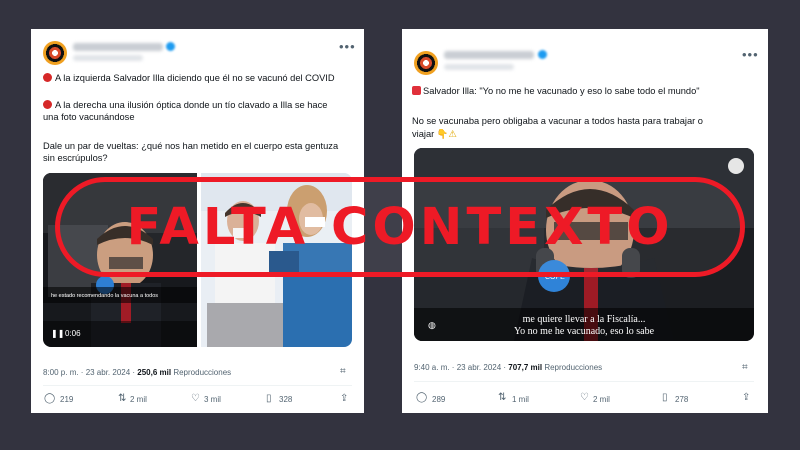 Image resolution: width=800 pixels, height=450 pixels. What do you see at coordinates (212, 399) in the screenshot?
I see `like-count: 3 mil` at bounding box center [212, 399].